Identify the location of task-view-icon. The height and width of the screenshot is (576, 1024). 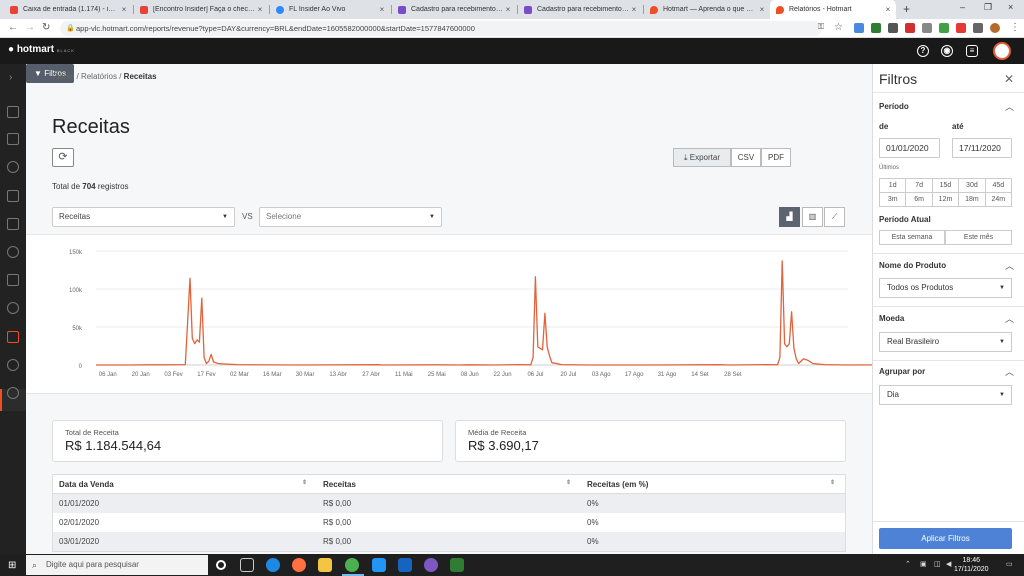
(247, 565).